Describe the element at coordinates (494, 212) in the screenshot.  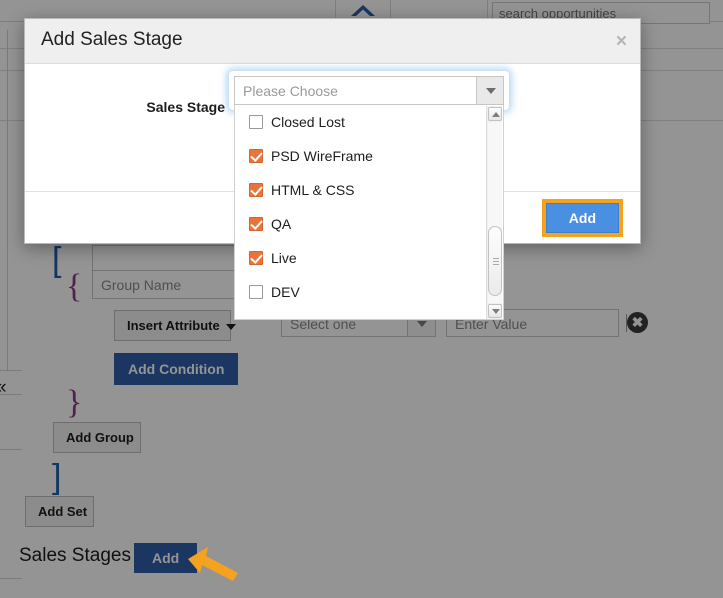
I see `dropdown-scrollbar` at that location.